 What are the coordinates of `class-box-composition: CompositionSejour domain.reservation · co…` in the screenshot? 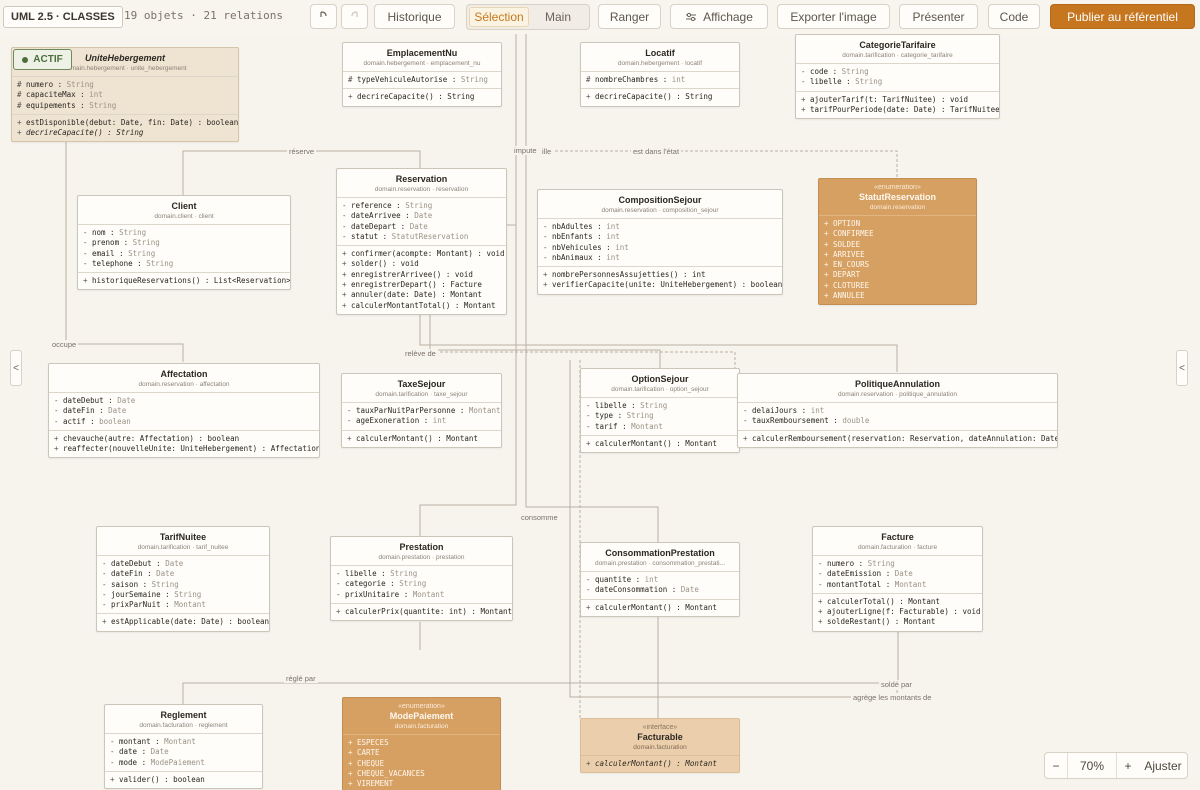 It's located at (660, 242).